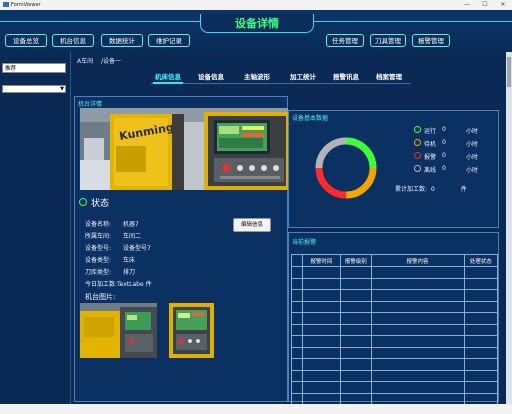 This screenshot has height=414, width=512. Describe the element at coordinates (168, 76) in the screenshot. I see `tab-machine-info: 机床信息` at that location.